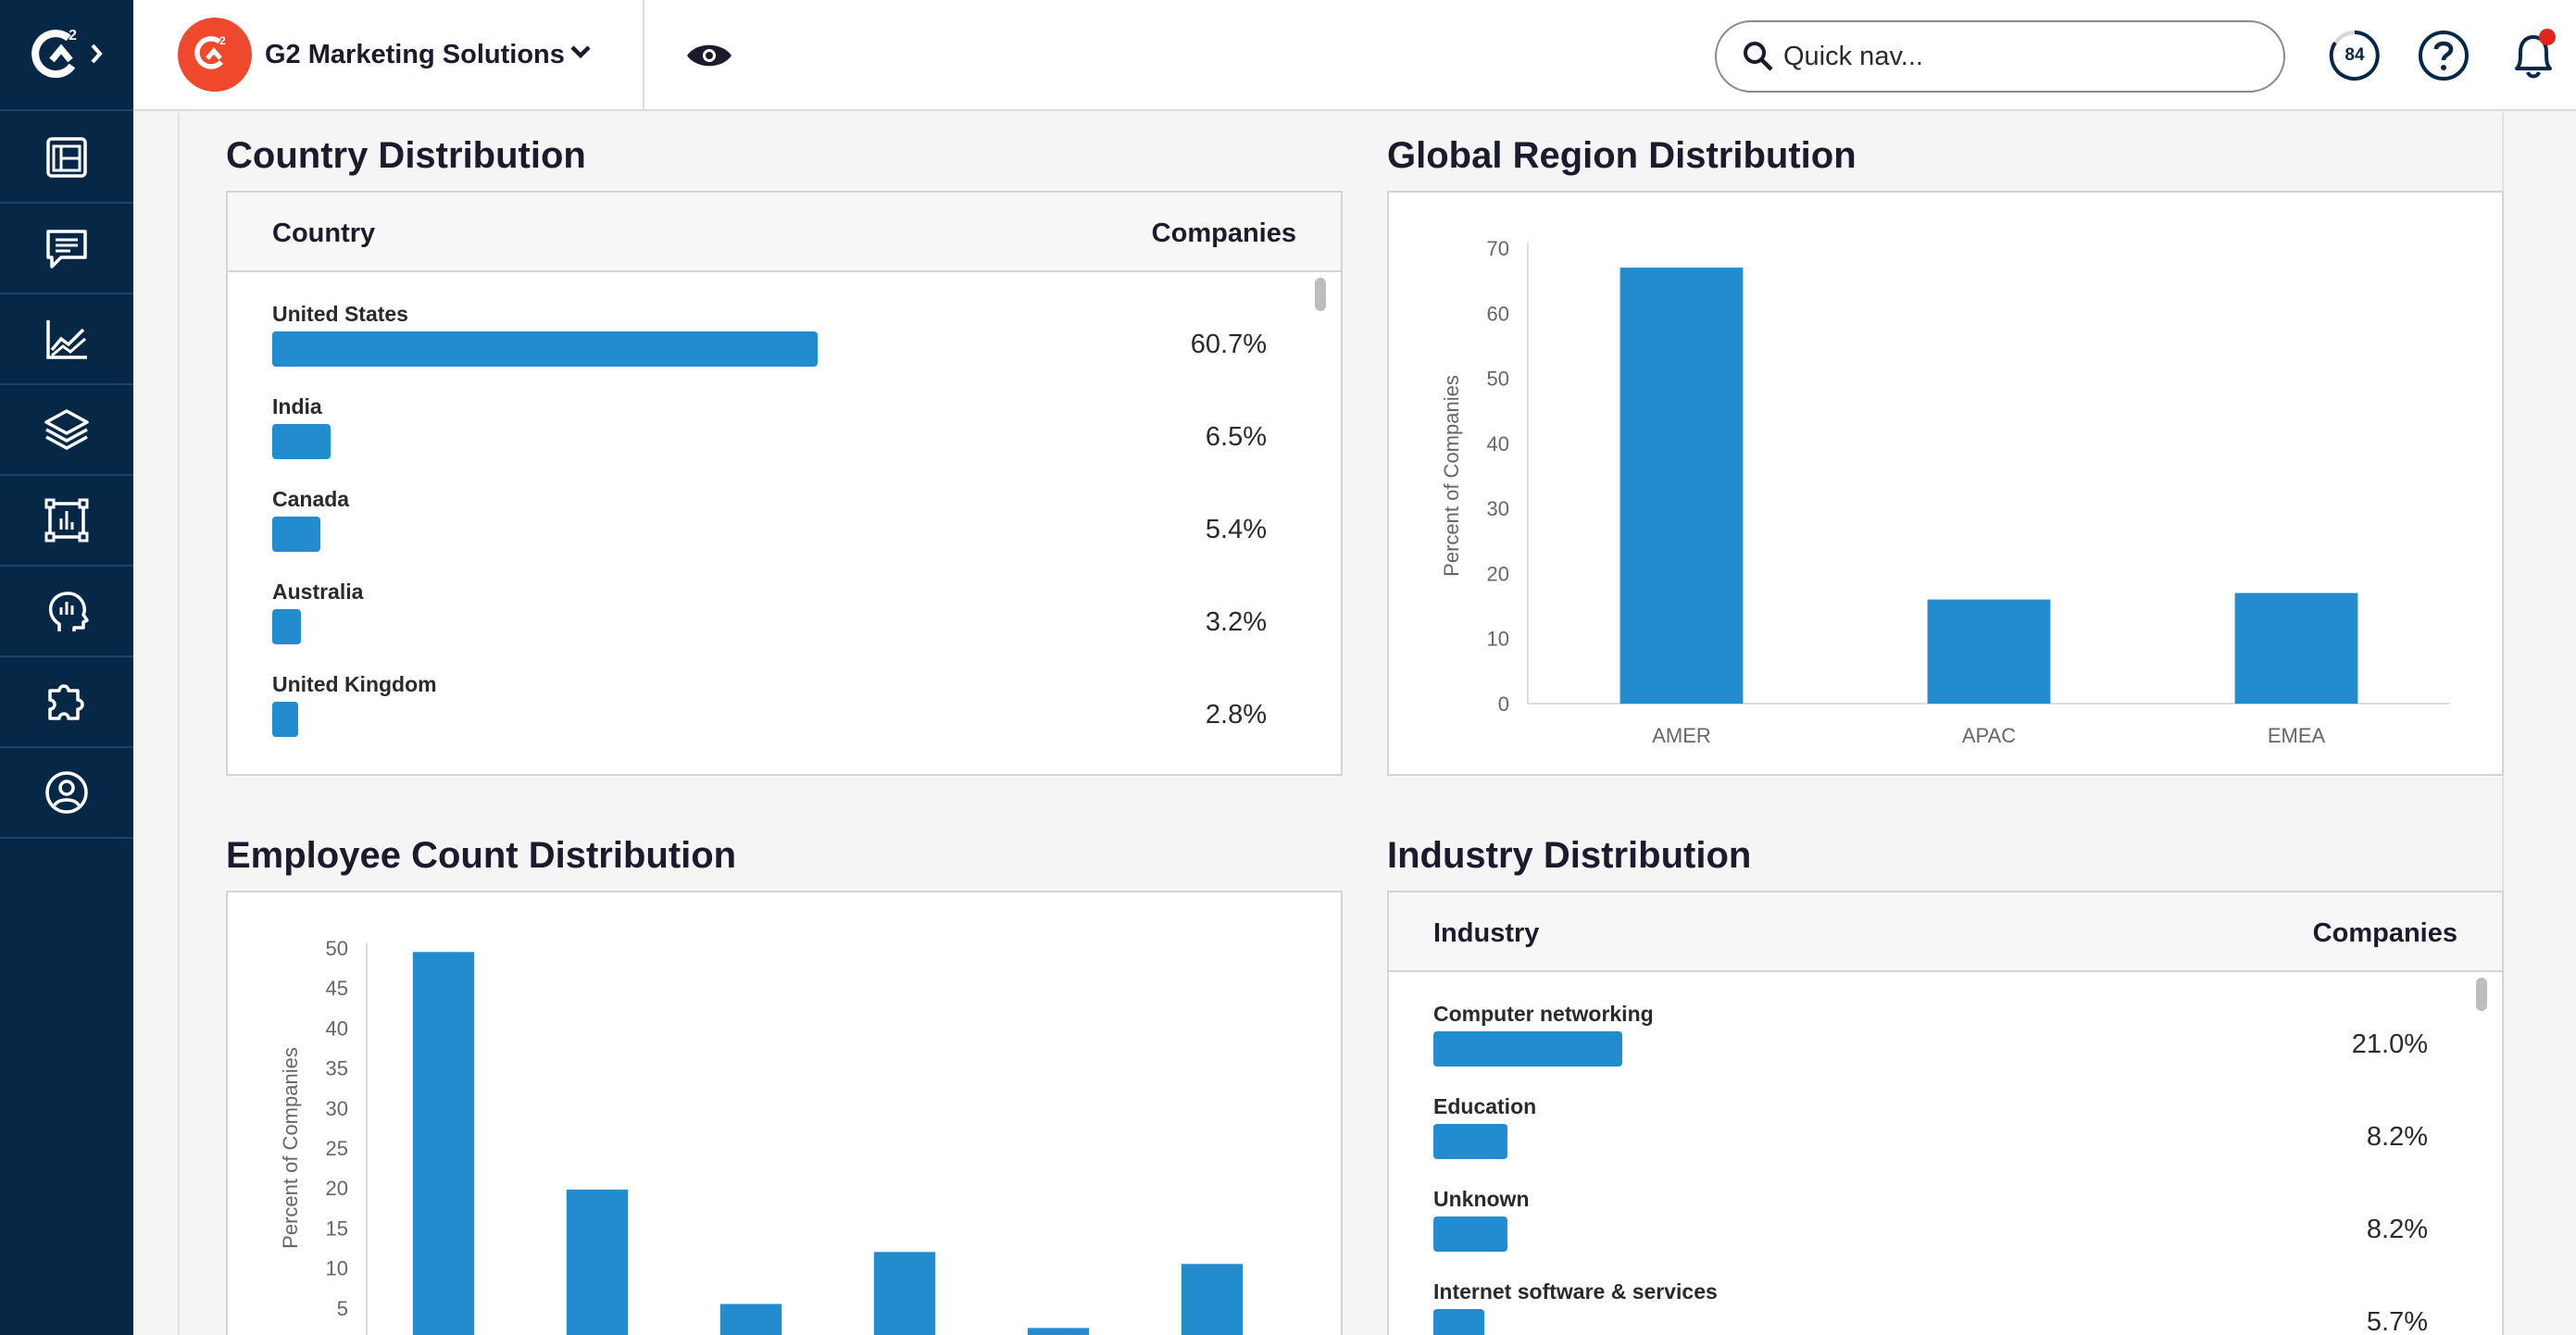 Image resolution: width=2576 pixels, height=1335 pixels. I want to click on g2-logo-icon: 2, so click(67, 54).